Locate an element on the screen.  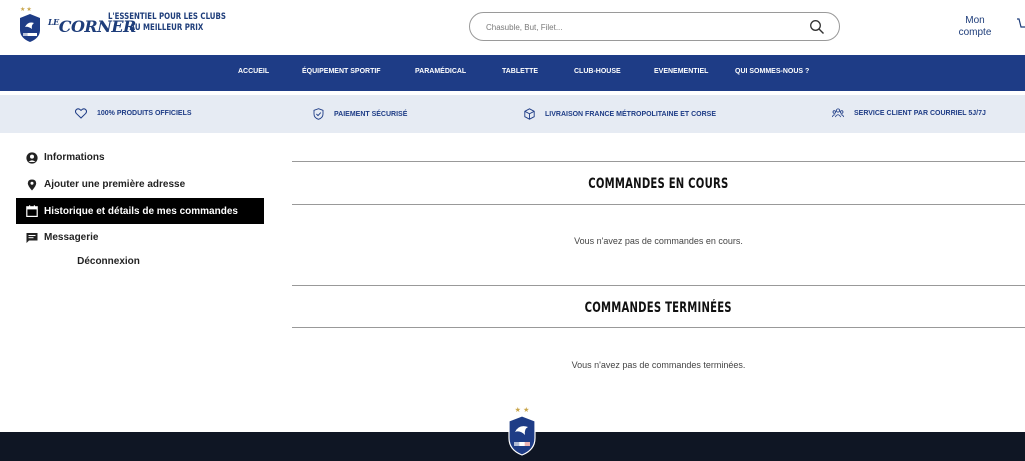
nav-qui-sommes-nous: QUI SOMMES-NOUS ? is located at coordinates (772, 71).